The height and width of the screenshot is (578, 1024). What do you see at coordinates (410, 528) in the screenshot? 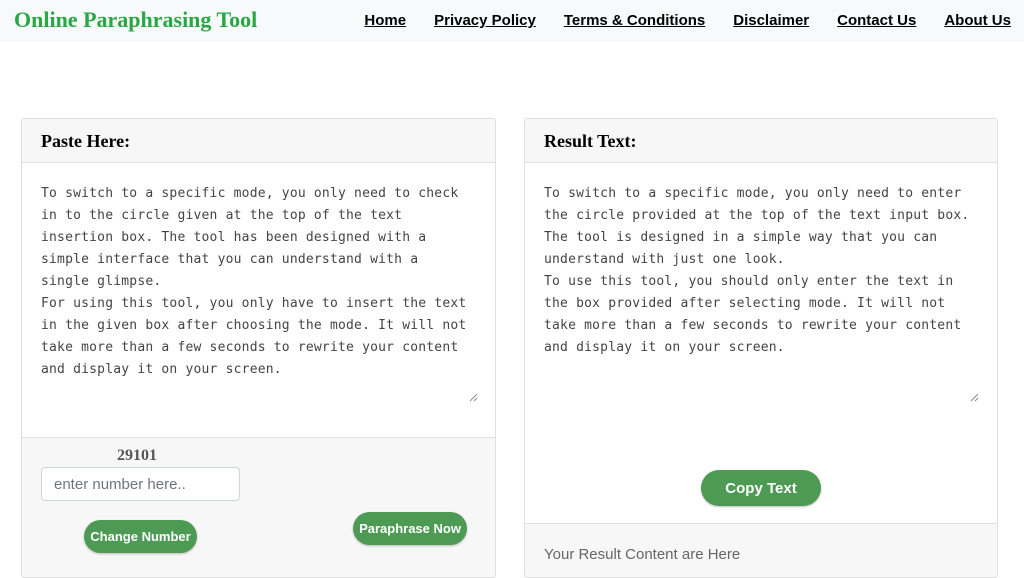
I see `paraphrase-now-button: Paraphrase Now` at bounding box center [410, 528].